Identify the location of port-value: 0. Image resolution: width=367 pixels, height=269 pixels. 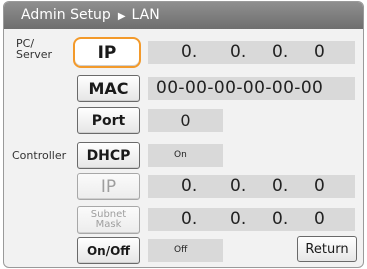
(185, 120).